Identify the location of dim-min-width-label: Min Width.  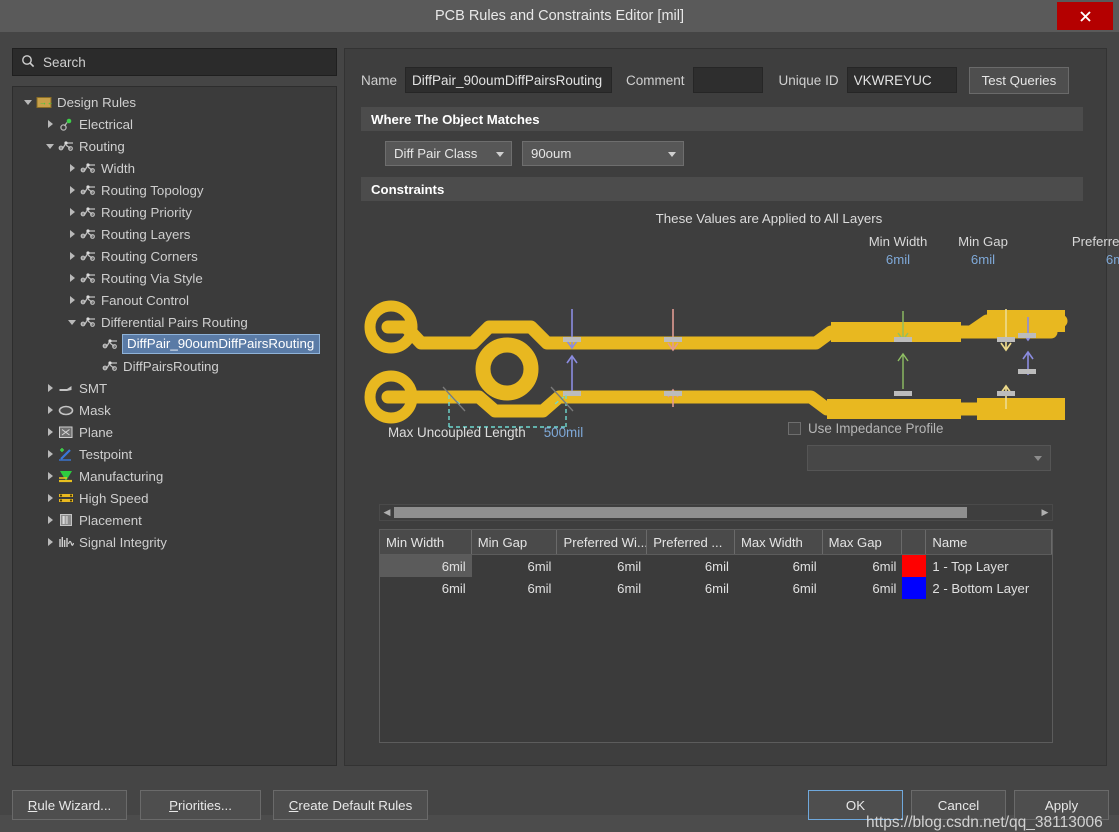
(898, 241).